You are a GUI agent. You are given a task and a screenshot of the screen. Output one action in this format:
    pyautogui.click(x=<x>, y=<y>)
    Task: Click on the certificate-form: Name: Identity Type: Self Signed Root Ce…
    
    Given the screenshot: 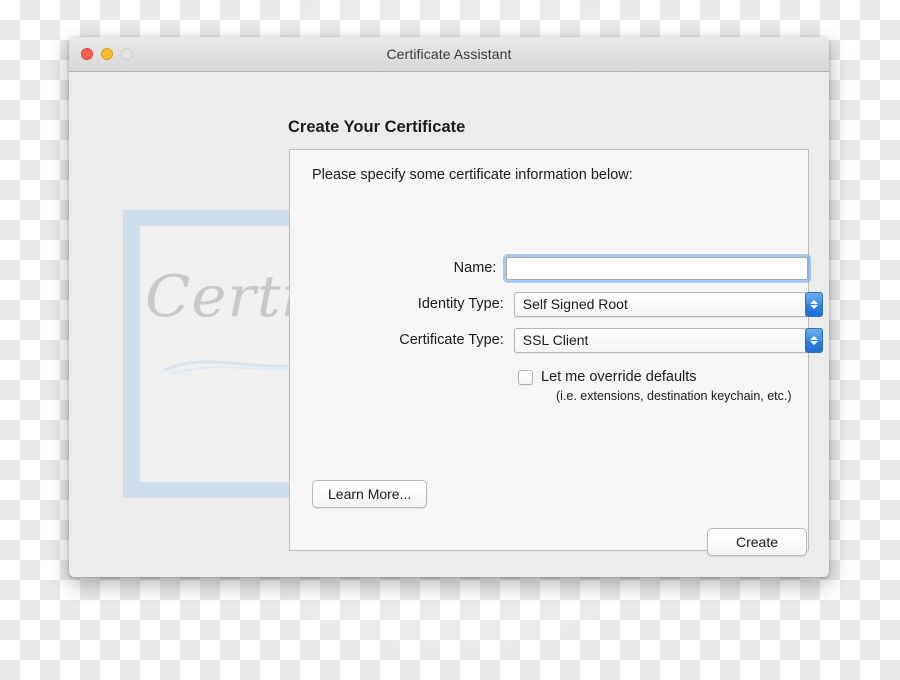 What is the action you would take?
    pyautogui.click(x=556, y=304)
    